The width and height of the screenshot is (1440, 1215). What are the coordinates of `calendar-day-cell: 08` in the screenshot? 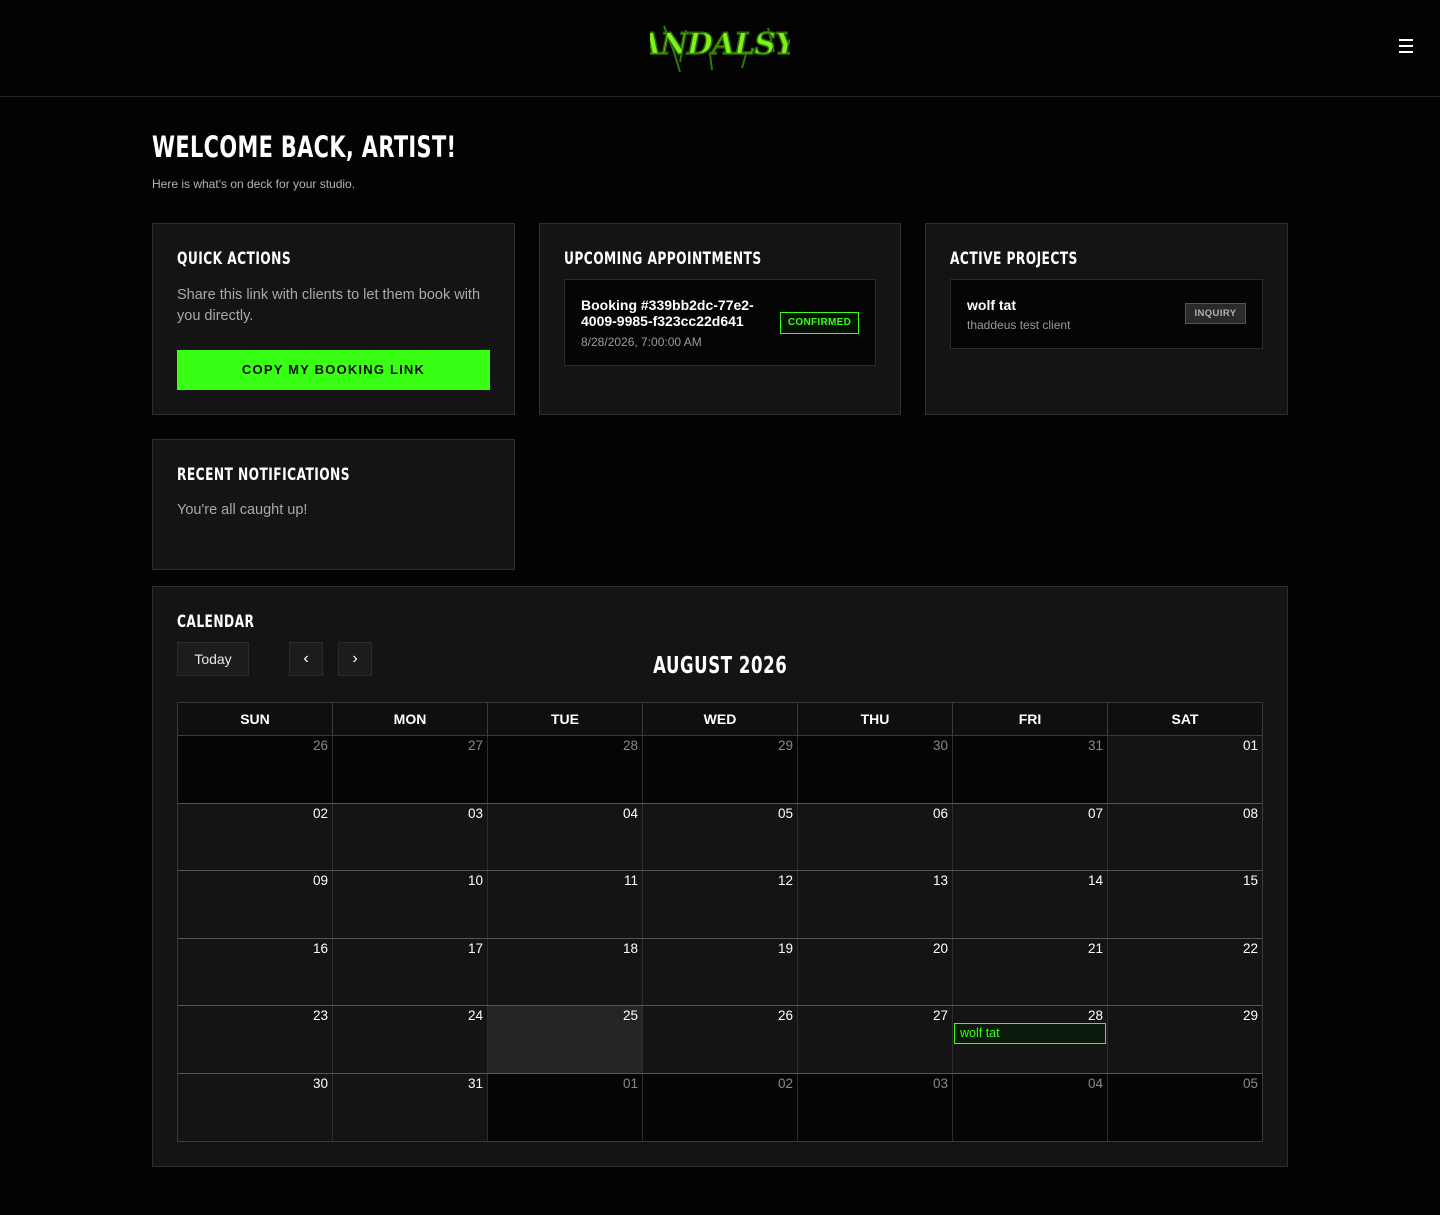 It's located at (1184, 836).